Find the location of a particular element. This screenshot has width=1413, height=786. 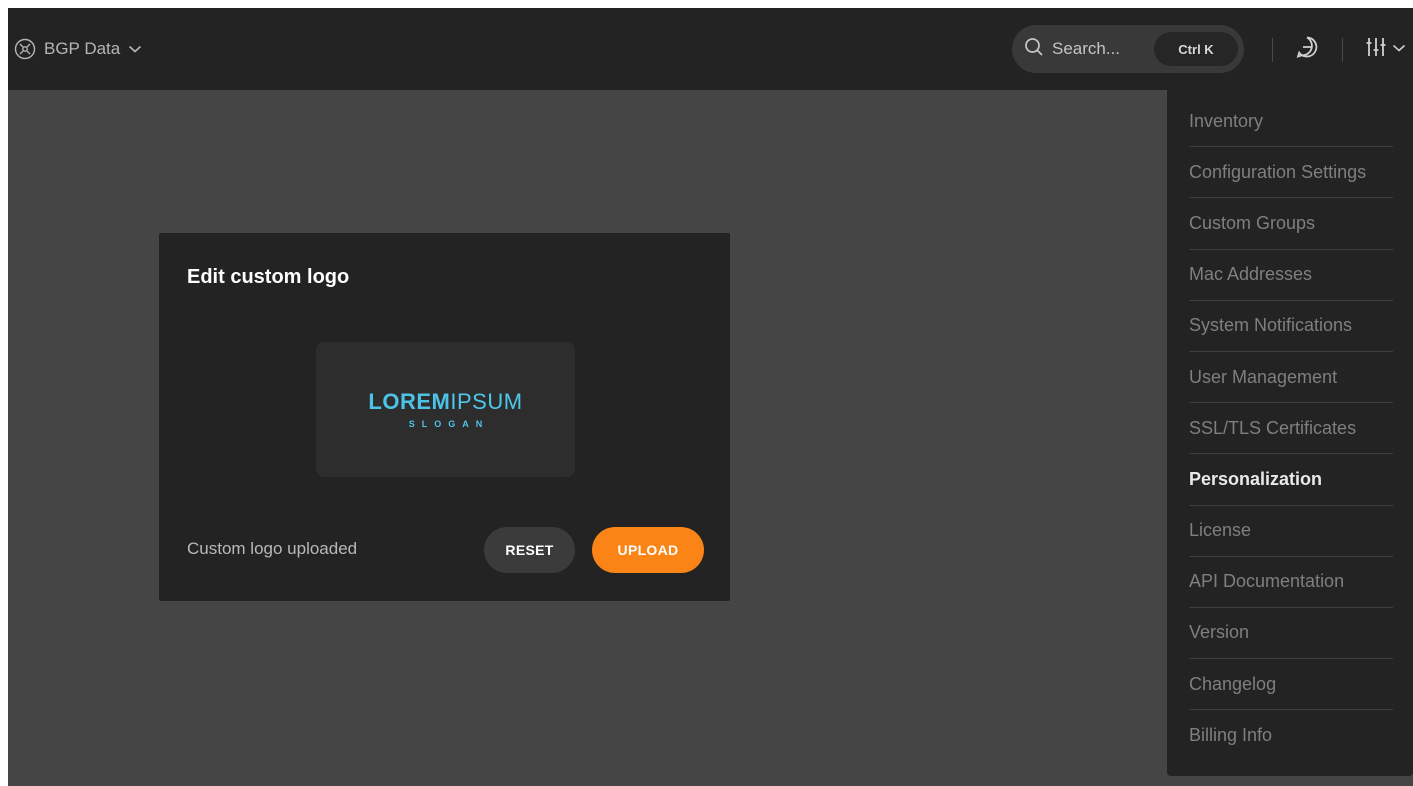

menu-item-billing-info: Billing Info is located at coordinates (1291, 735).